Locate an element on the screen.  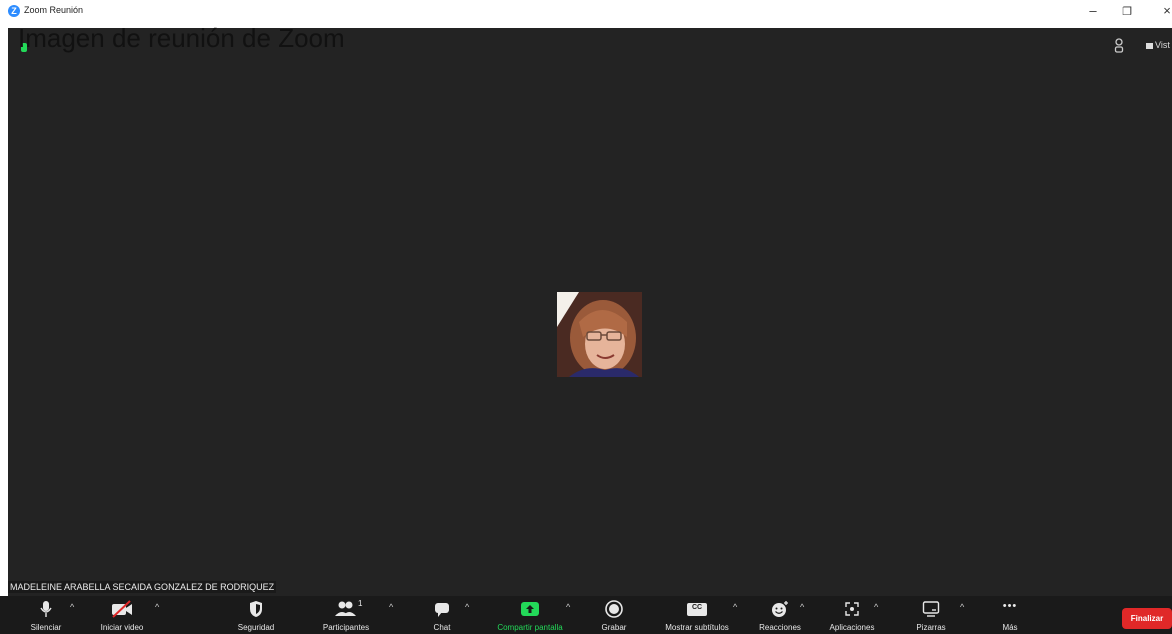
participant-avatar is located at coordinates (599, 334).